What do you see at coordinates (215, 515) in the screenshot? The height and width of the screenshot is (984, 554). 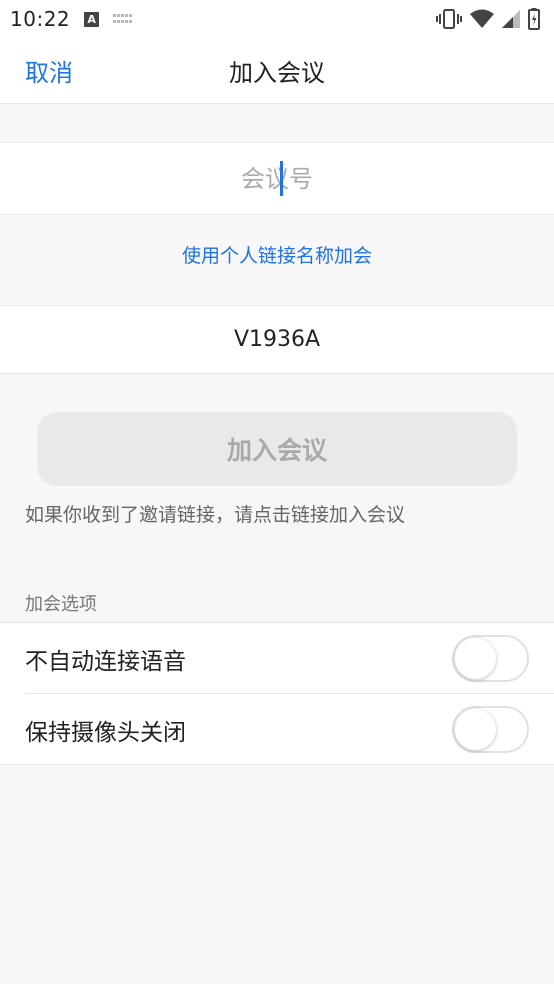 I see `invite-link-hint: 如果你收到了邀请链接，请点击链接加入会议` at bounding box center [215, 515].